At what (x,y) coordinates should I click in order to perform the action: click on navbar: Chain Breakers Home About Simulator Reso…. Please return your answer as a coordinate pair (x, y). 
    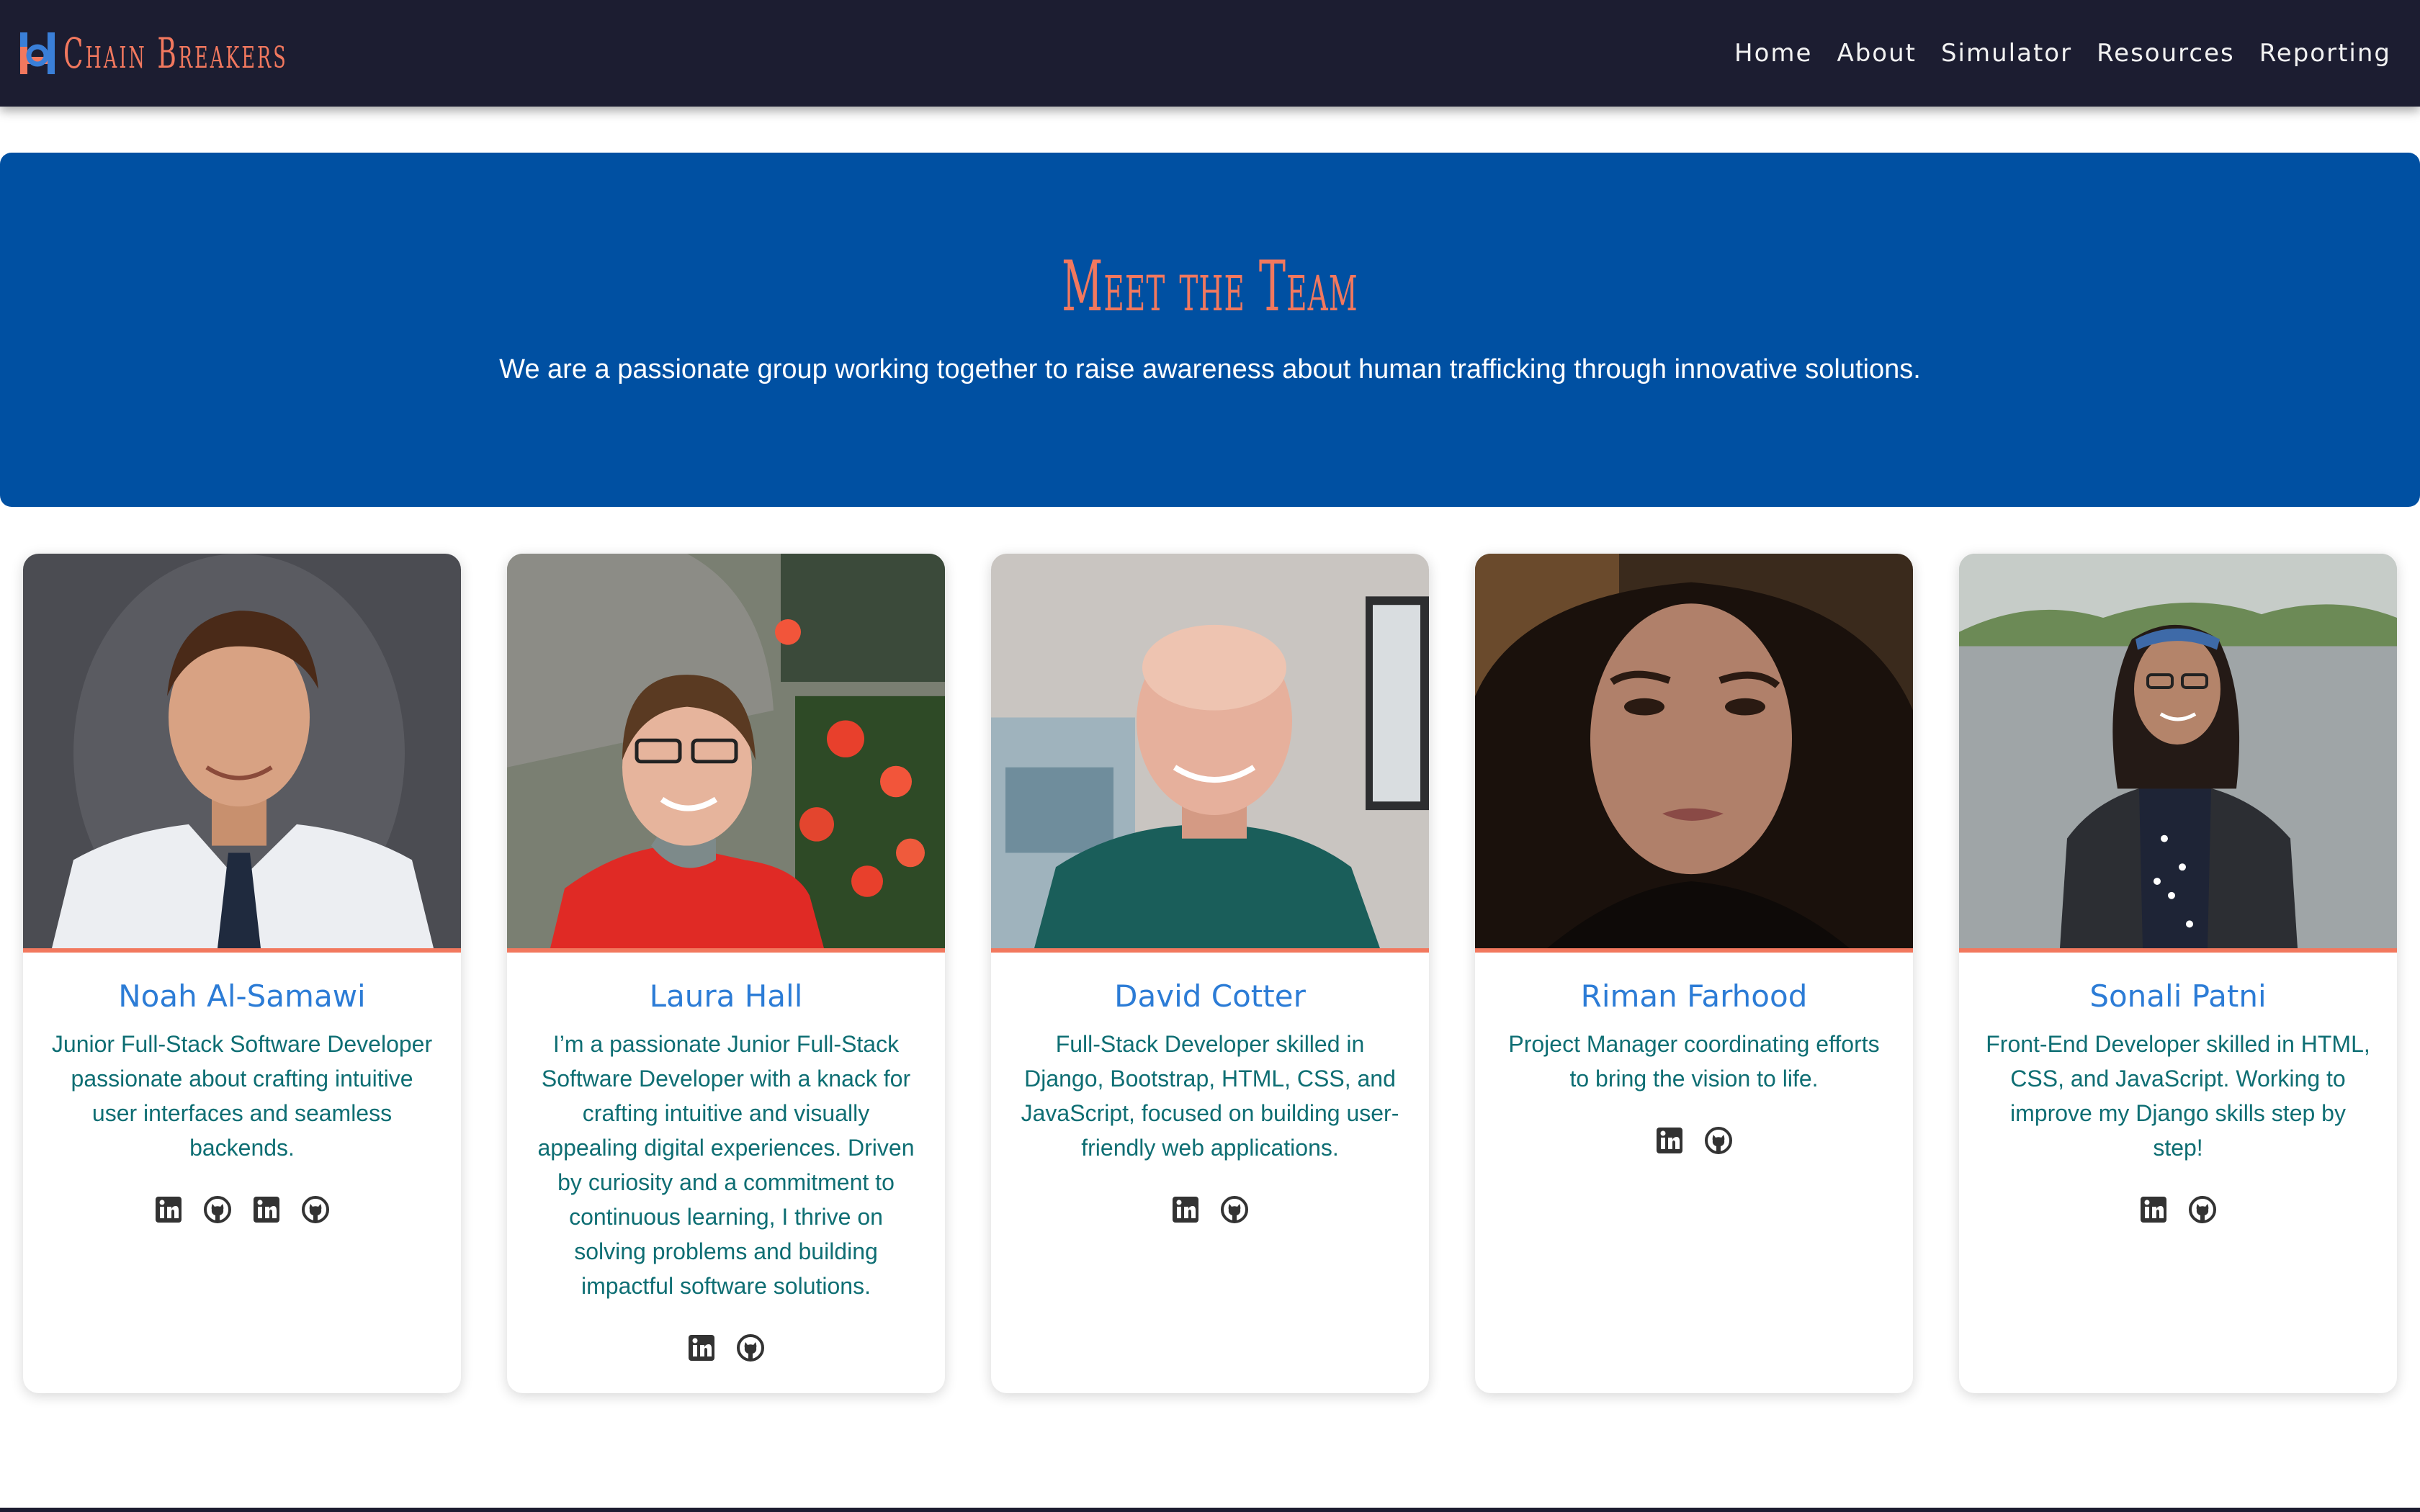
    Looking at the image, I should click on (1210, 53).